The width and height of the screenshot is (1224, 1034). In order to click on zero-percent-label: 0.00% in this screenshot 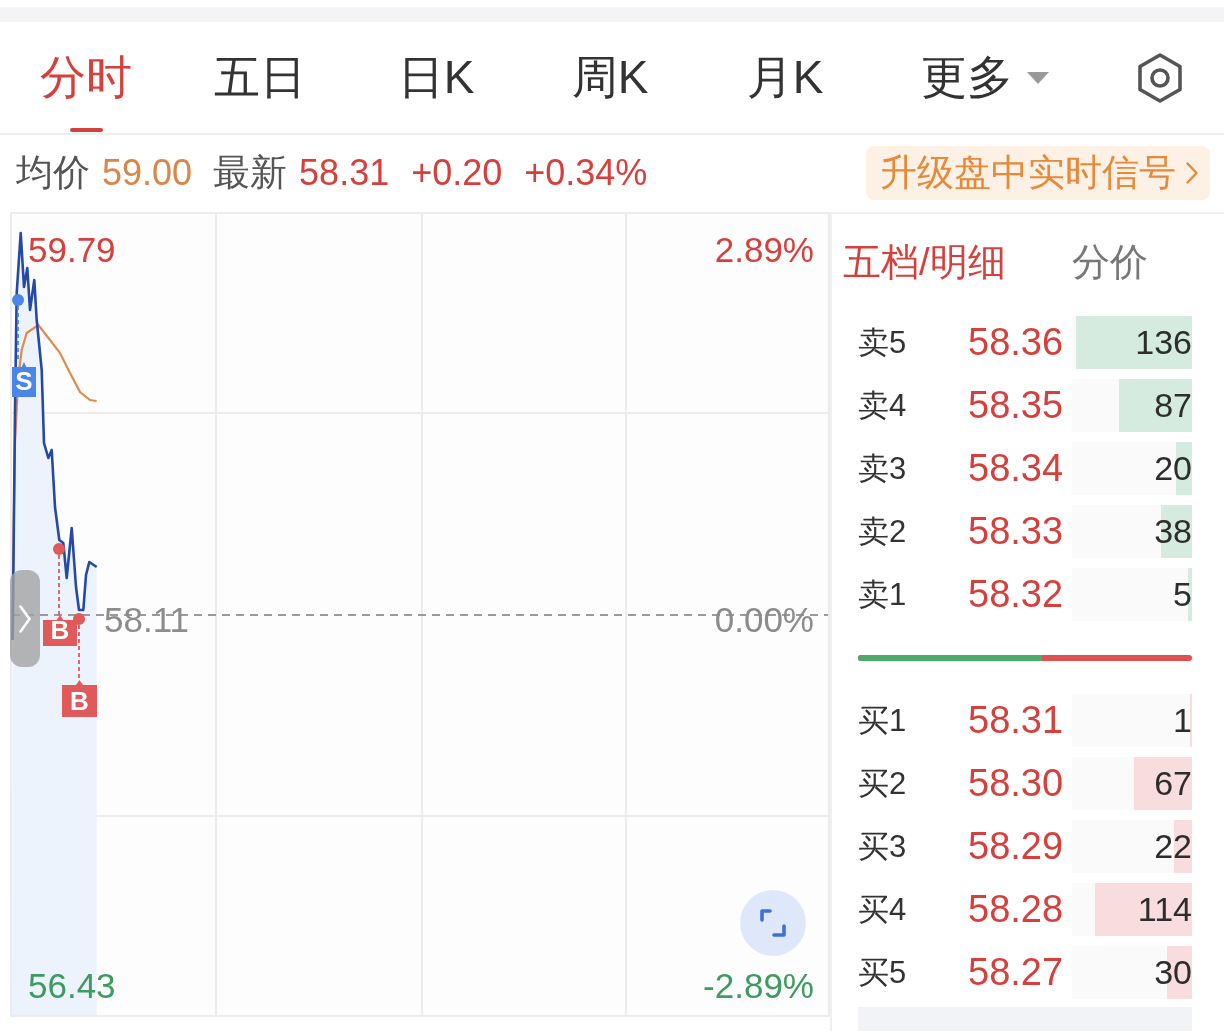, I will do `click(764, 619)`.